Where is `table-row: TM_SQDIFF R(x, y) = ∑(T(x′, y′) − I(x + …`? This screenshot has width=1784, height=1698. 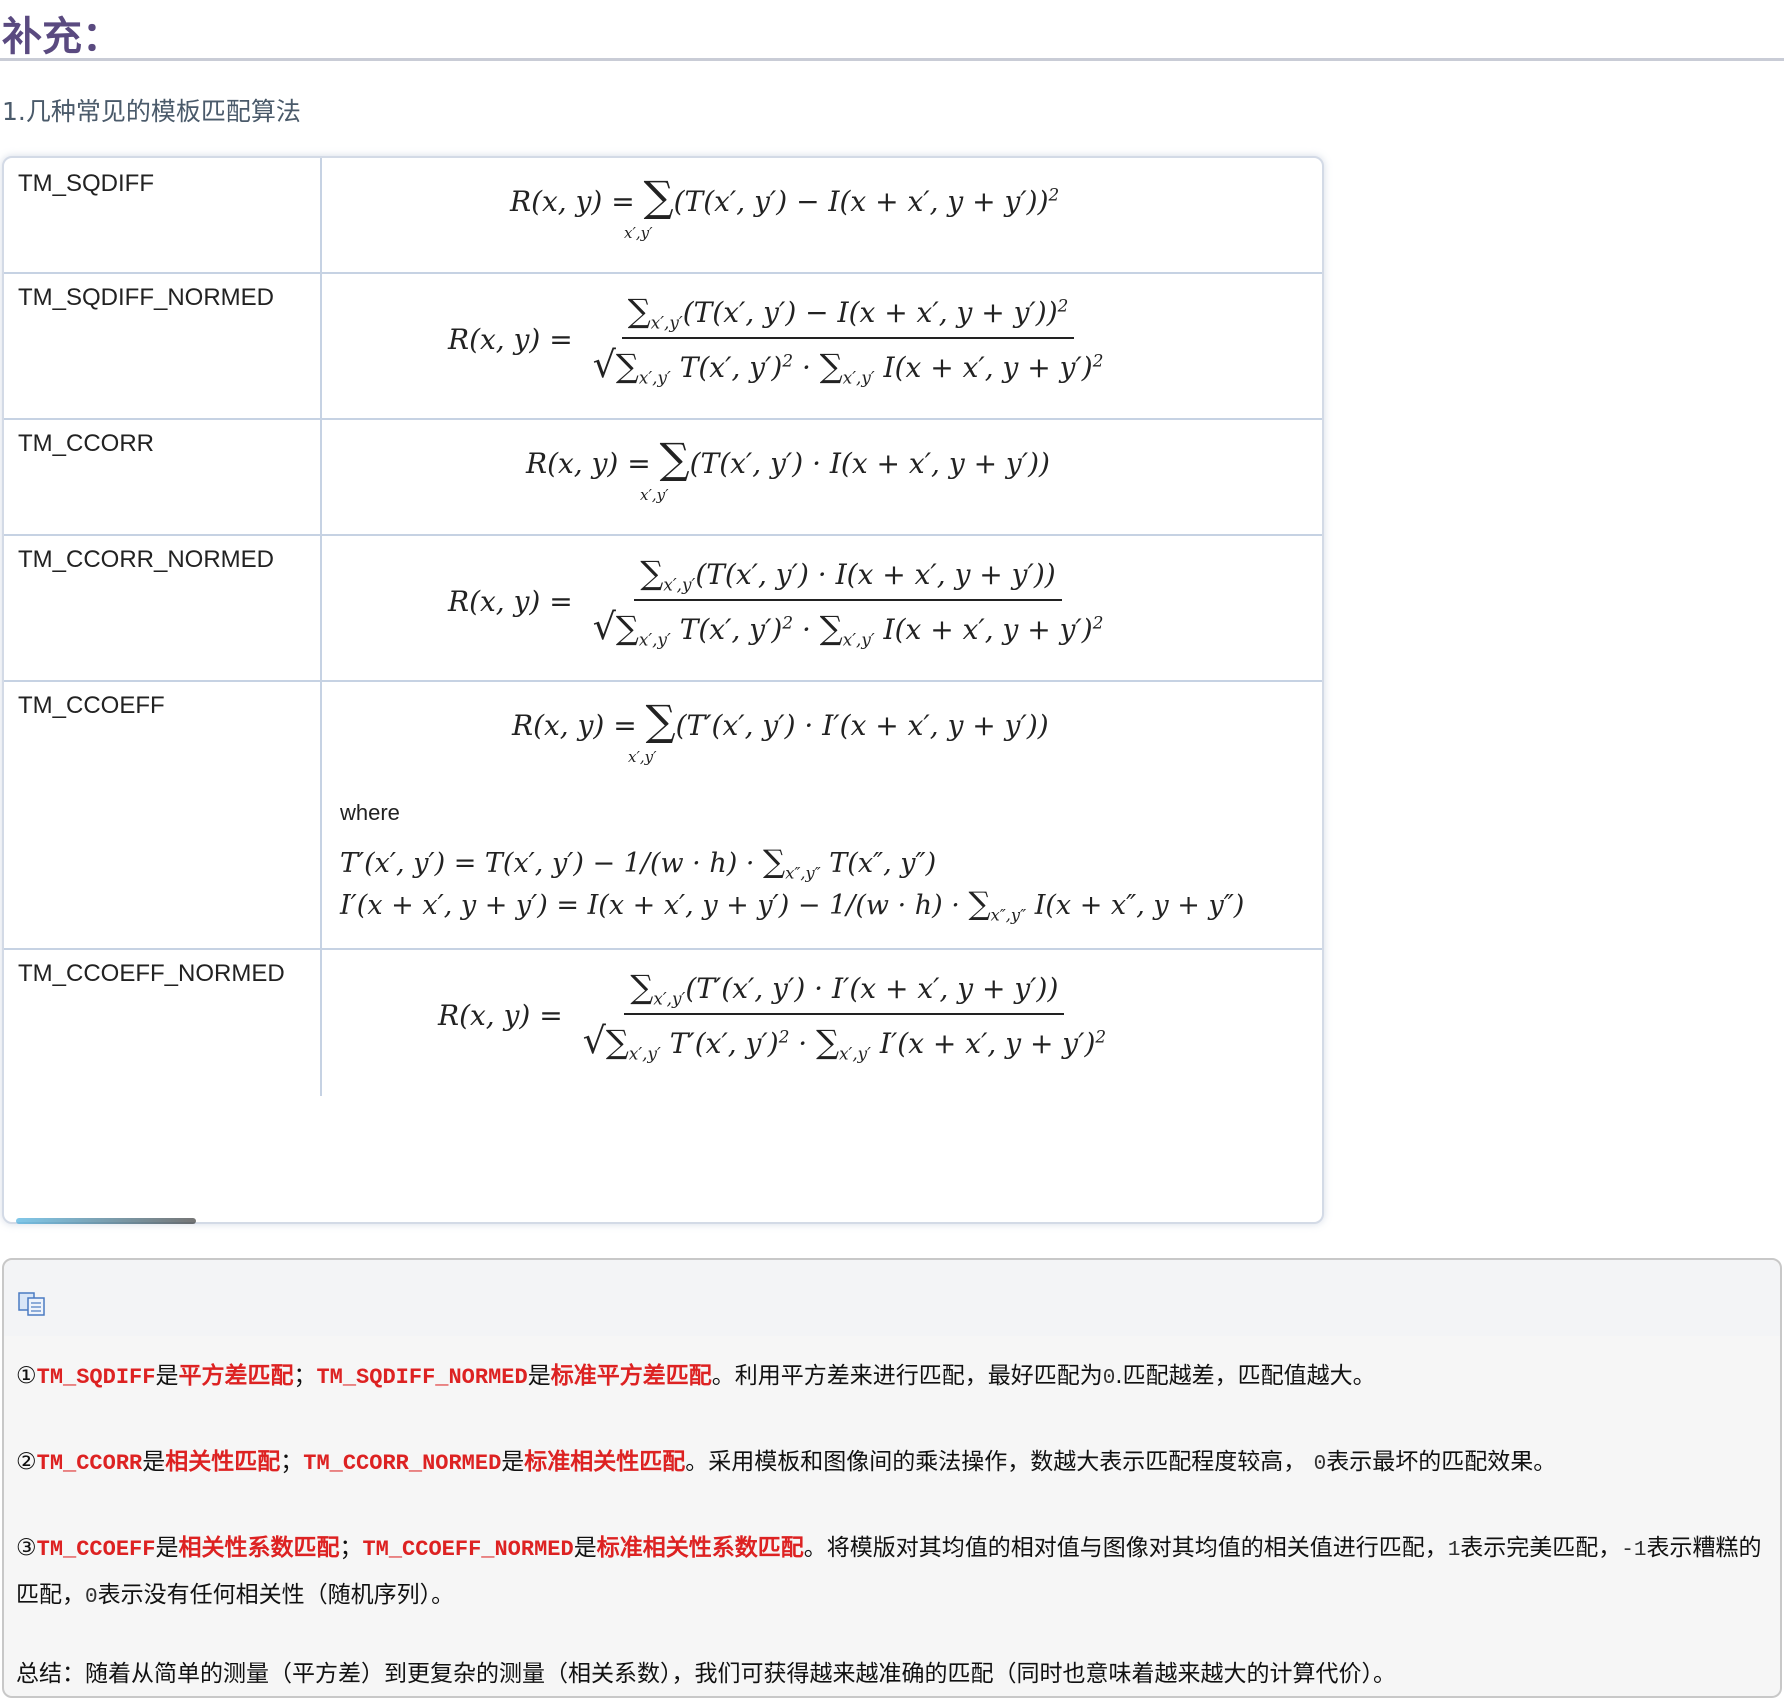 table-row: TM_SQDIFF R(x, y) = ∑(T(x′, y′) − I(x + … is located at coordinates (663, 216).